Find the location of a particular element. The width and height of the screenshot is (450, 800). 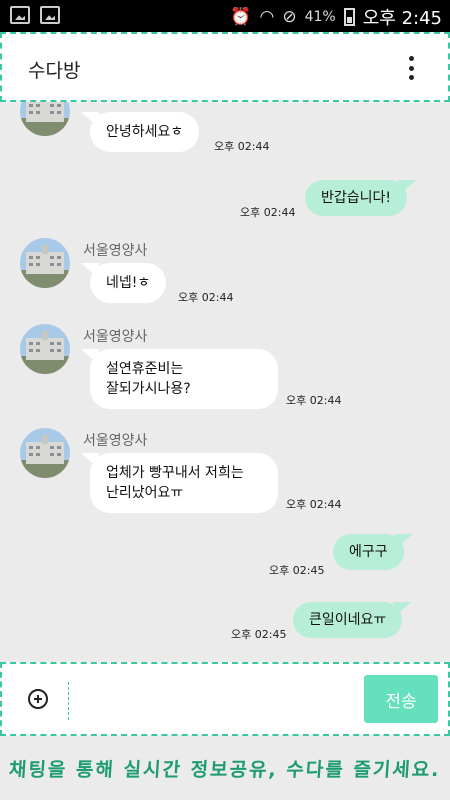

do-not-disturb-icon: ⊘ is located at coordinates (289, 17).